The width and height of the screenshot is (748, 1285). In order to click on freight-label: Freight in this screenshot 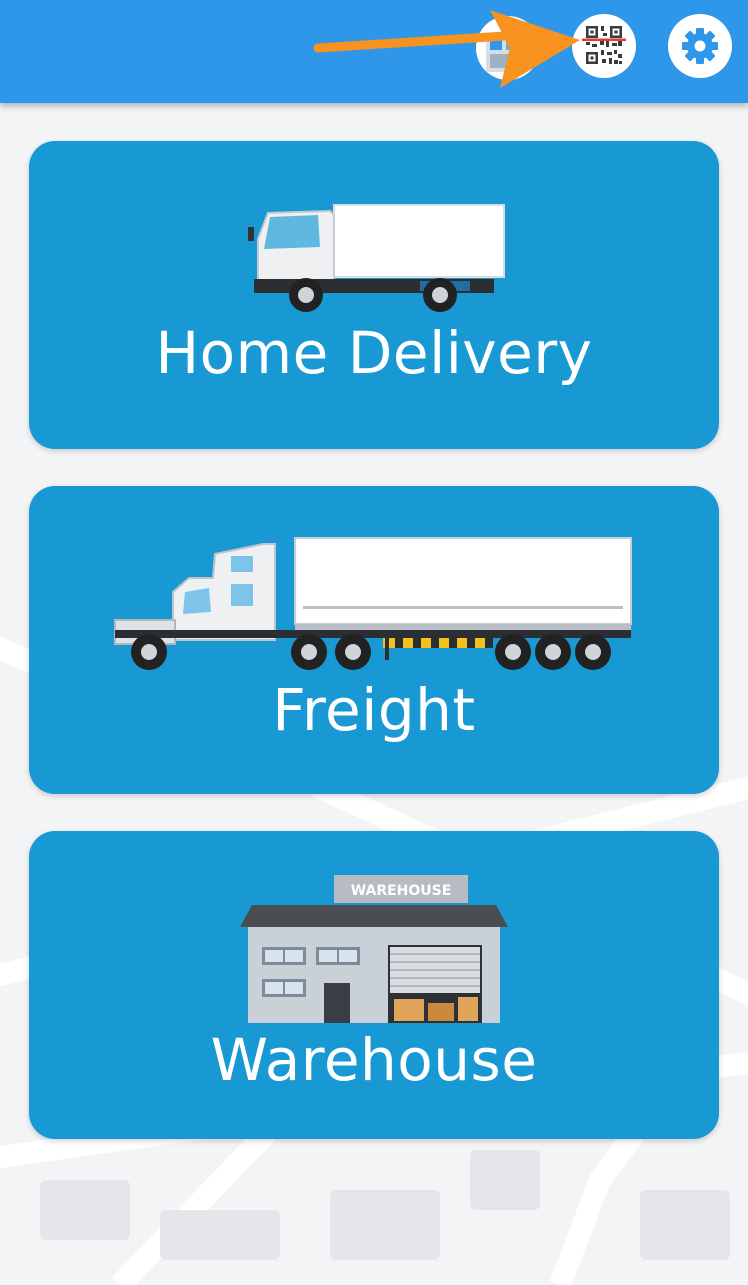, I will do `click(374, 710)`.